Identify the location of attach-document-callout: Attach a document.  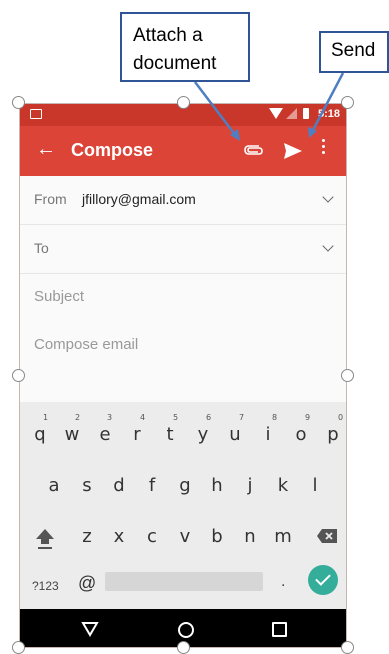
(185, 47).